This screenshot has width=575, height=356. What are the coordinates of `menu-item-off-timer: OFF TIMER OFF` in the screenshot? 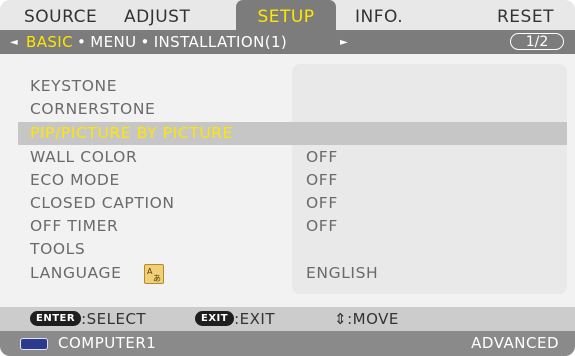 It's located at (287, 226).